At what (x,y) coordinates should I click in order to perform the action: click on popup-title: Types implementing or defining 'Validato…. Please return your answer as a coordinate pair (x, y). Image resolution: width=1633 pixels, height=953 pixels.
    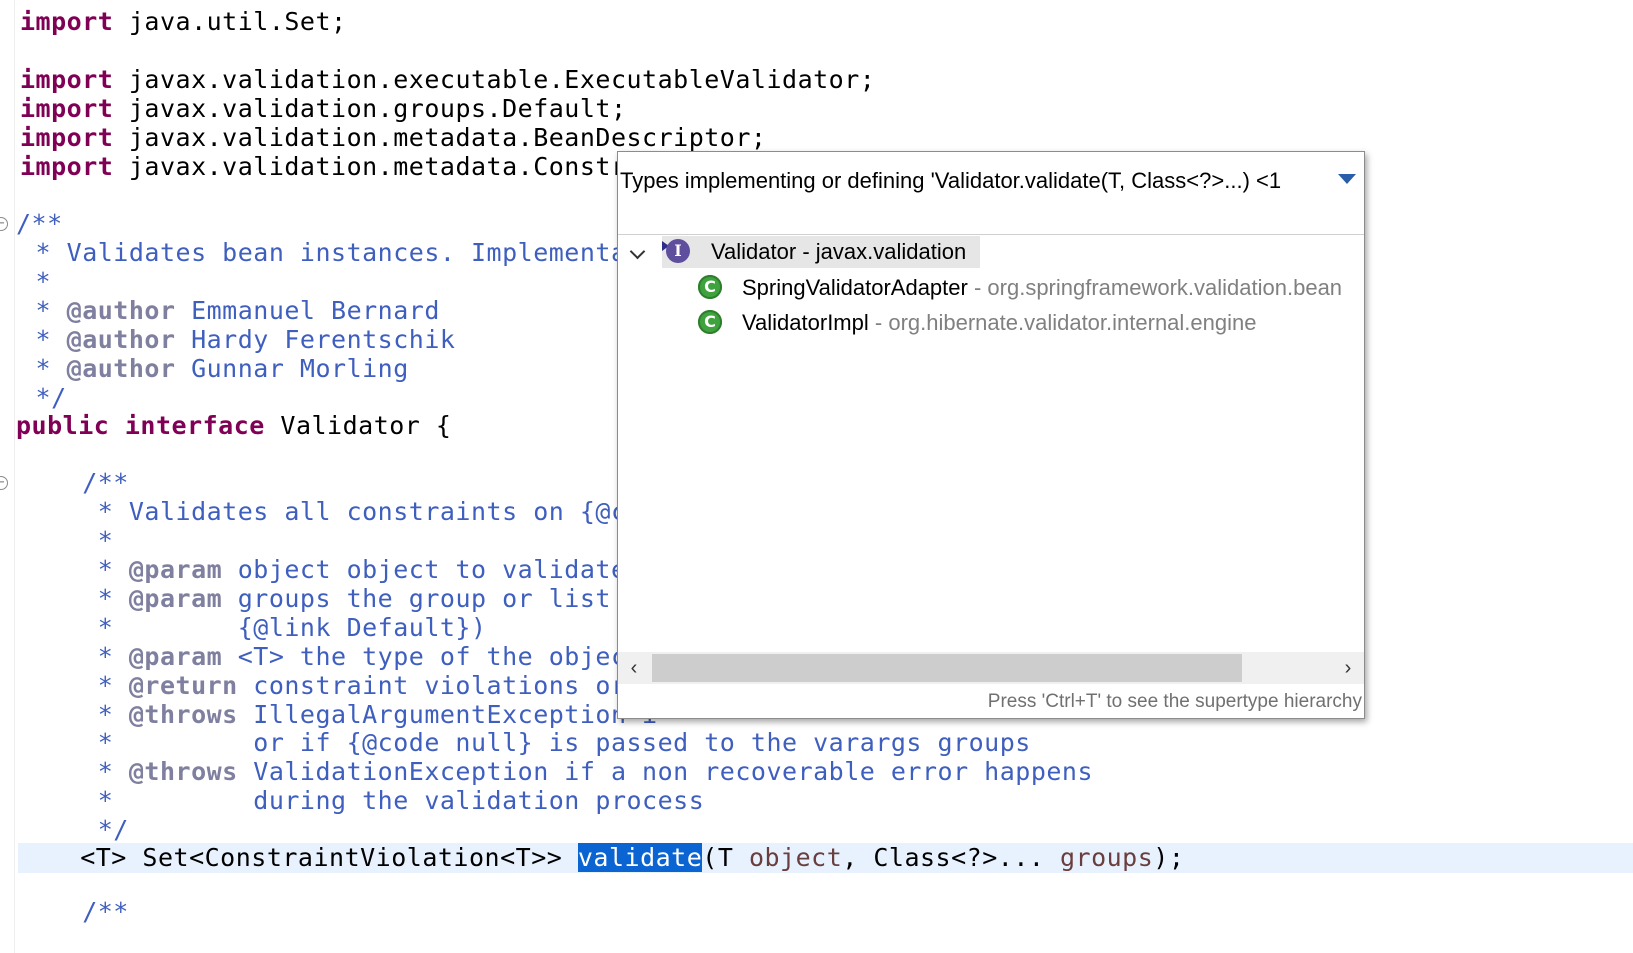
    Looking at the image, I should click on (951, 180).